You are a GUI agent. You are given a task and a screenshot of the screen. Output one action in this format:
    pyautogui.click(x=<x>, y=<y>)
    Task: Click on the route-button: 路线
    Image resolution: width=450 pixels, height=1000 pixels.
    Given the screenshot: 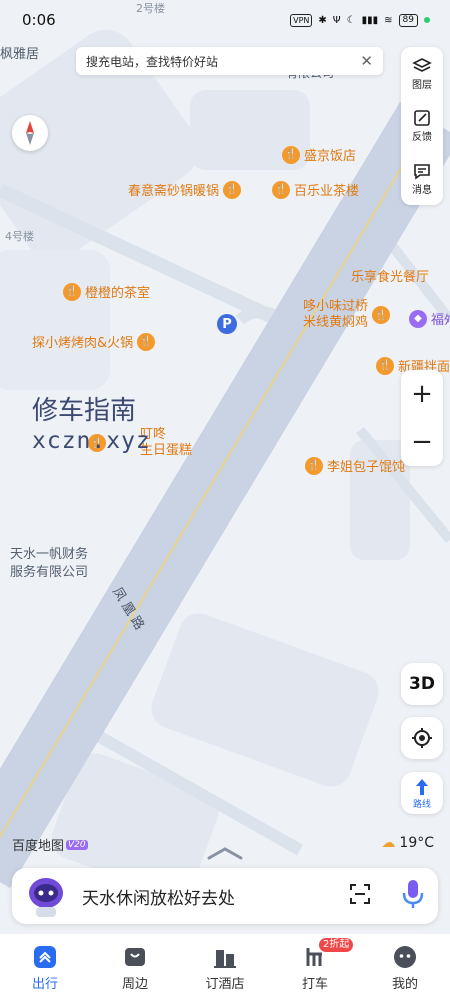 What is the action you would take?
    pyautogui.click(x=422, y=793)
    